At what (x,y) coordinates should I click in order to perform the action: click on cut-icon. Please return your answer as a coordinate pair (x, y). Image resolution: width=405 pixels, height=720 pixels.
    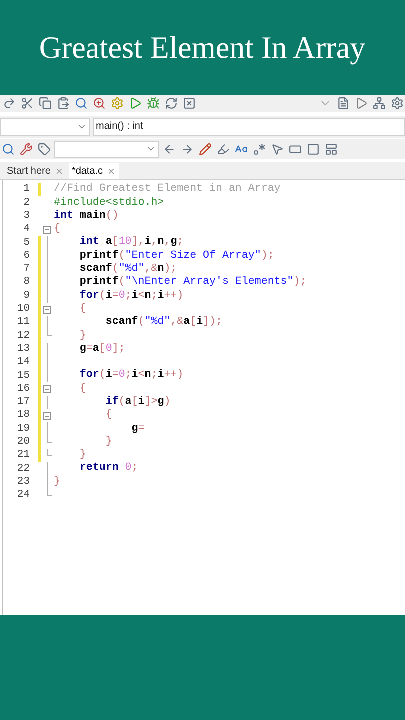
    Looking at the image, I should click on (27, 104).